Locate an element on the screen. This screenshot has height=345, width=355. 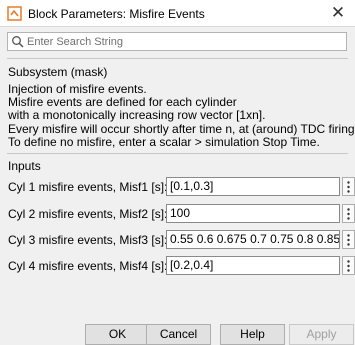
param-input-misf4: [0.2,0.4] is located at coordinates (253, 265).